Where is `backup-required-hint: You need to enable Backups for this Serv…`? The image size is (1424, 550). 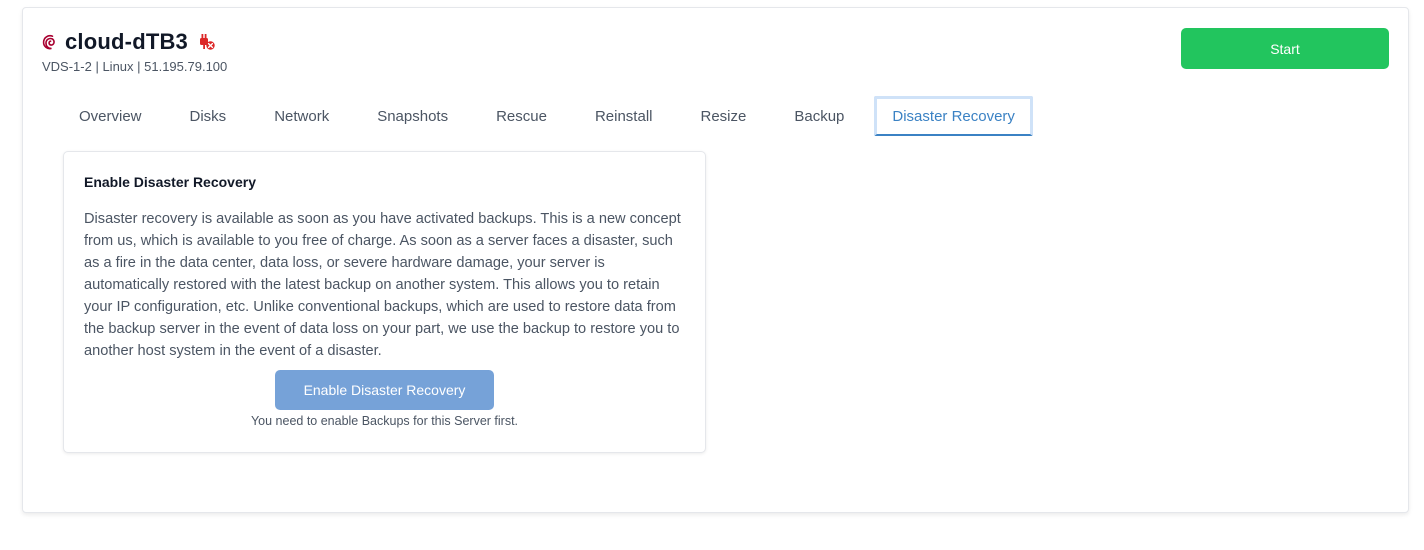
backup-required-hint: You need to enable Backups for this Serv… is located at coordinates (384, 421).